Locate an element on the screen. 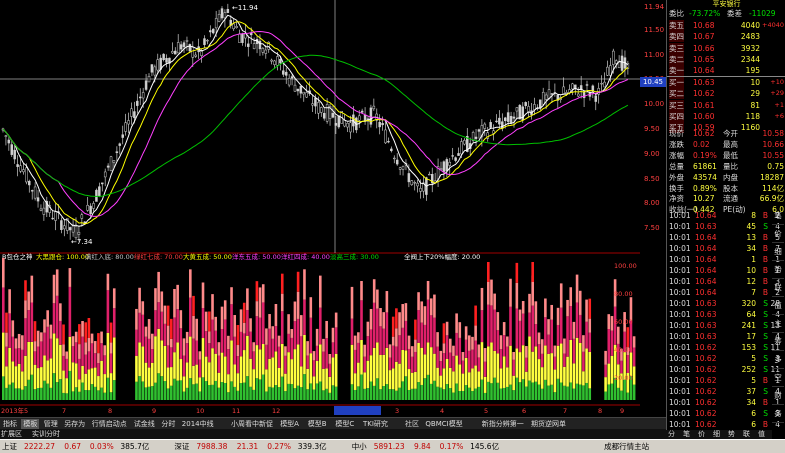  current-price-tag: 10.45 is located at coordinates (653, 81).